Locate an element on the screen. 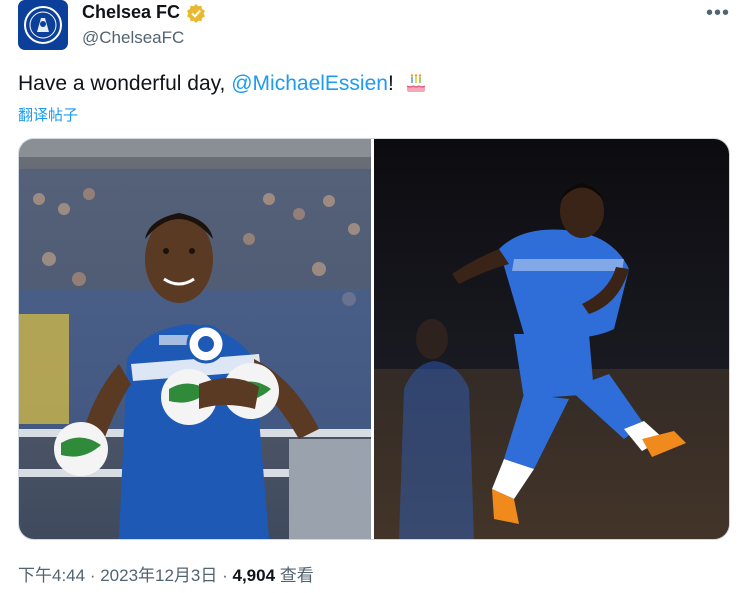  tweet-text-start: Have a wonderful day, is located at coordinates (125, 83).